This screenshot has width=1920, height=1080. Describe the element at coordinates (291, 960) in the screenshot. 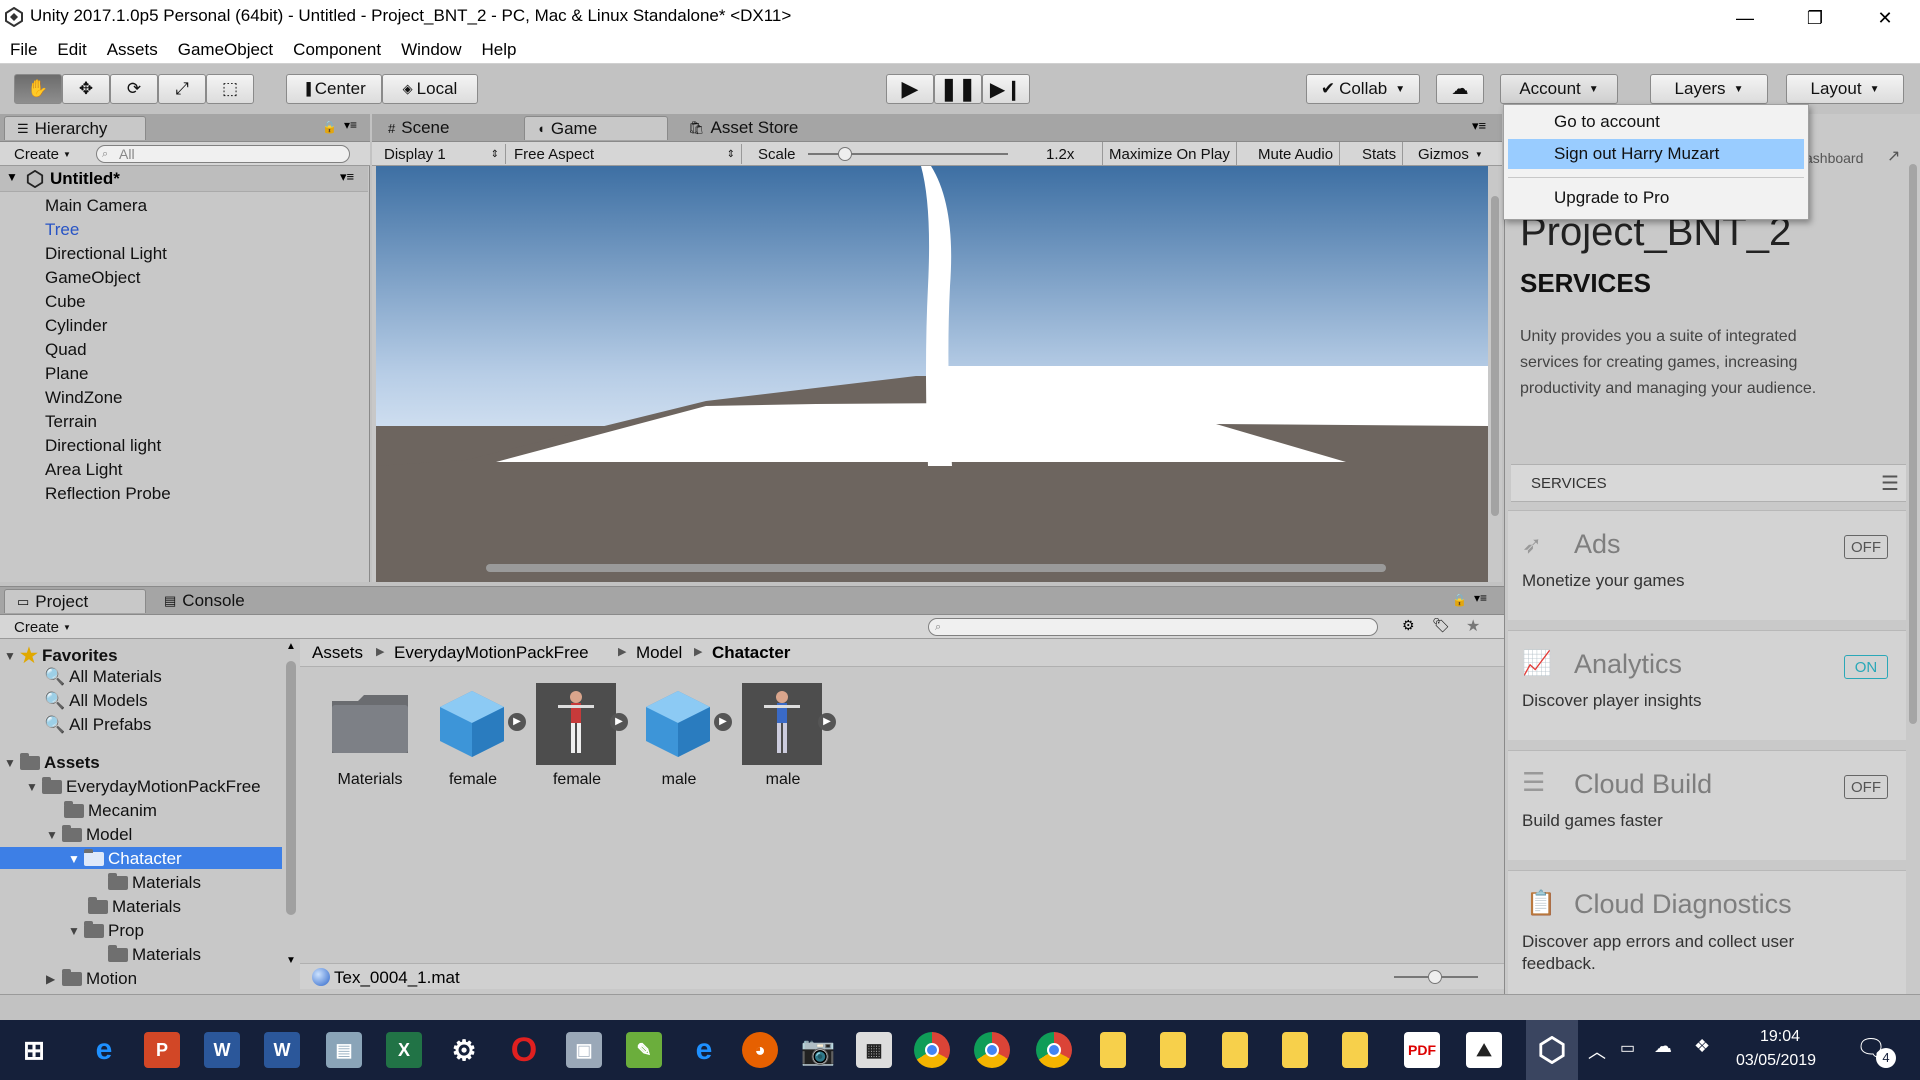

I see `scroll-down-icon: ▼` at that location.